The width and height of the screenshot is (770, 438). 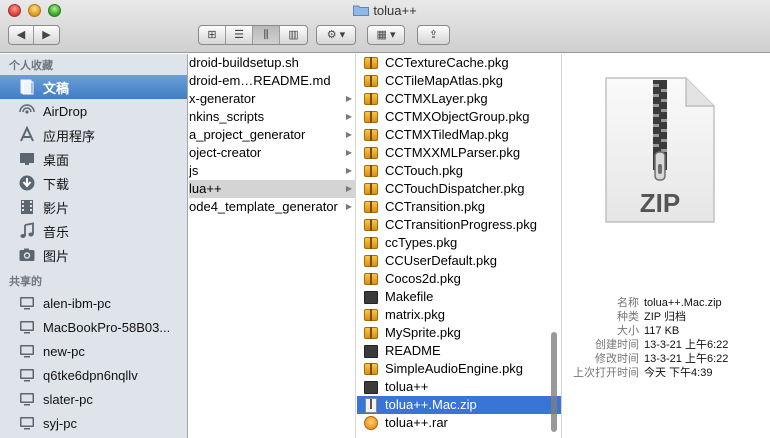 What do you see at coordinates (93, 375) in the screenshot?
I see `sidebar-item-shared-computer: q6tke6dpn6nqllv` at bounding box center [93, 375].